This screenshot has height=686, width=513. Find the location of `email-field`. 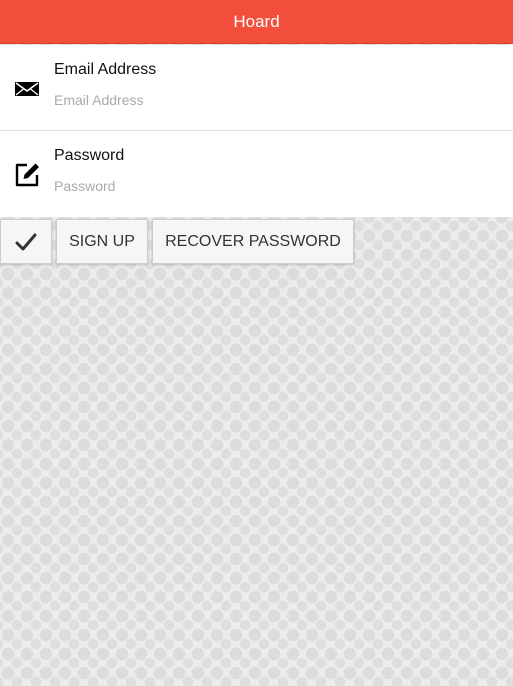

email-field is located at coordinates (274, 100).